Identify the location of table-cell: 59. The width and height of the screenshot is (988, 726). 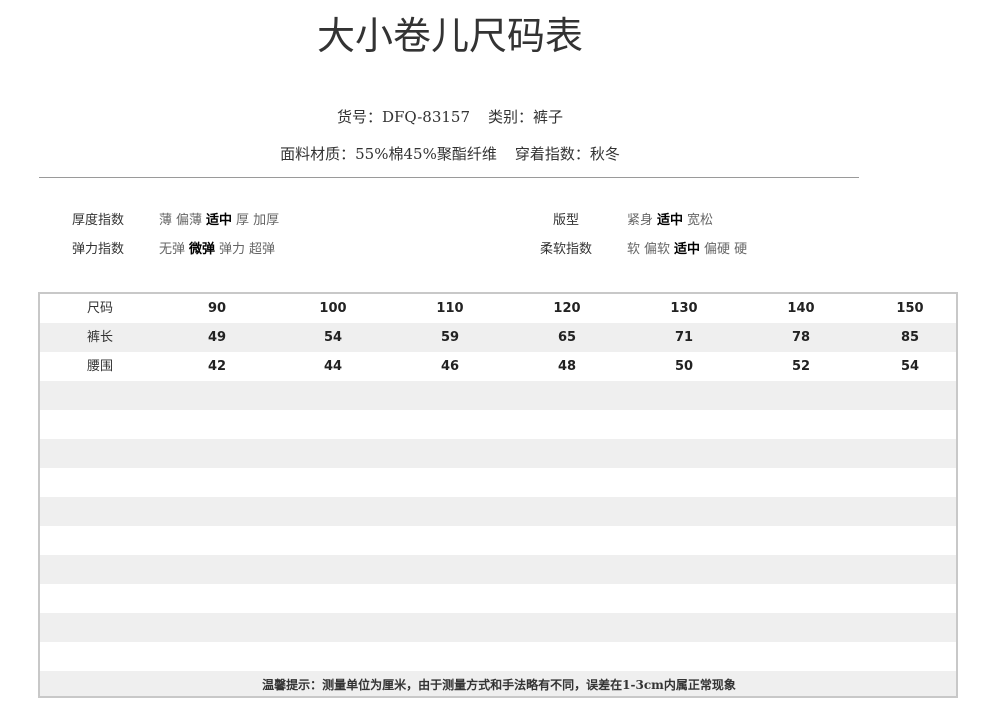
(450, 337).